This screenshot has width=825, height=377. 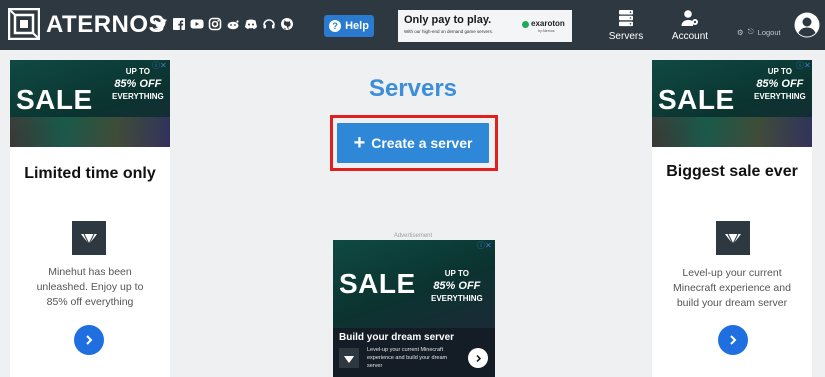 I want to click on nav-servers-label: Servers, so click(x=626, y=36).